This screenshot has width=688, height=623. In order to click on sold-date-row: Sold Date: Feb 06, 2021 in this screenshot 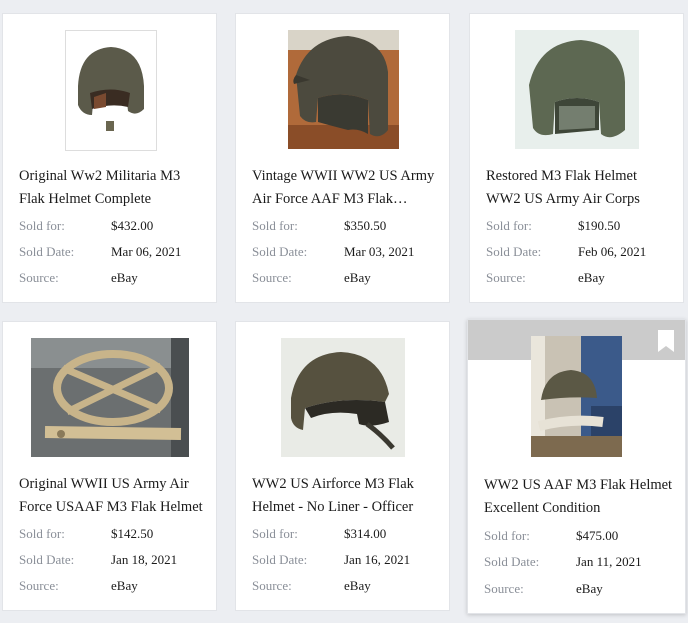, I will do `click(580, 254)`.